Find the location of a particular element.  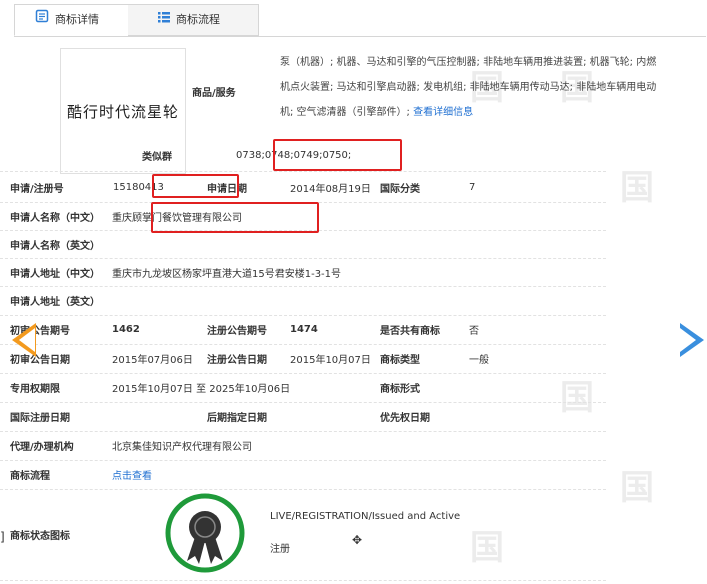

row-address-cn: 申请人地址（中文） 重庆市九龙坡区杨家坪直港大道15号君安楼1-3-1号 is located at coordinates (303, 272).